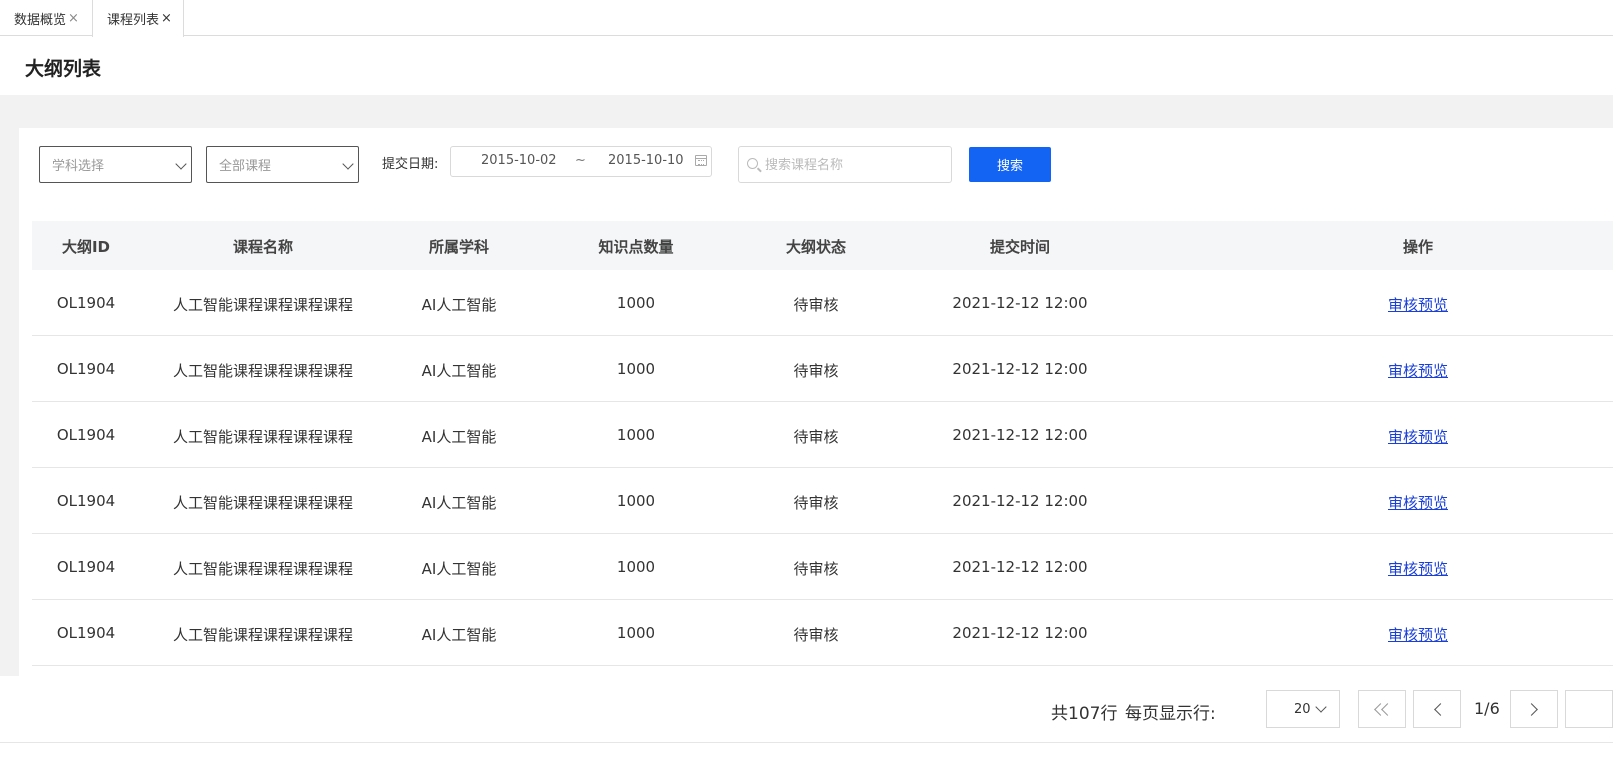 The width and height of the screenshot is (1613, 766). What do you see at coordinates (9, 402) in the screenshot?
I see `left-gutter` at bounding box center [9, 402].